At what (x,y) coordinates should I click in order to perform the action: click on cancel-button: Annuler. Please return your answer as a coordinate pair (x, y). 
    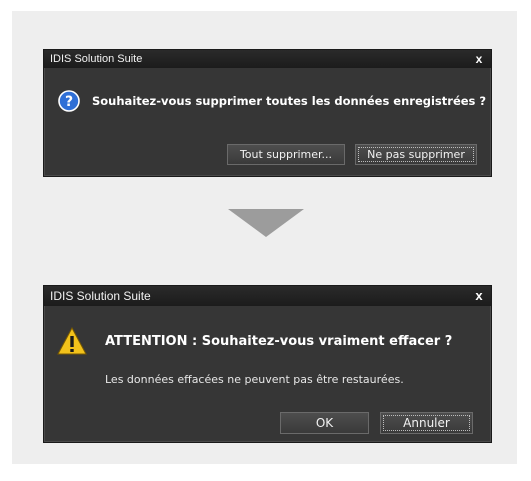
    Looking at the image, I should click on (426, 423).